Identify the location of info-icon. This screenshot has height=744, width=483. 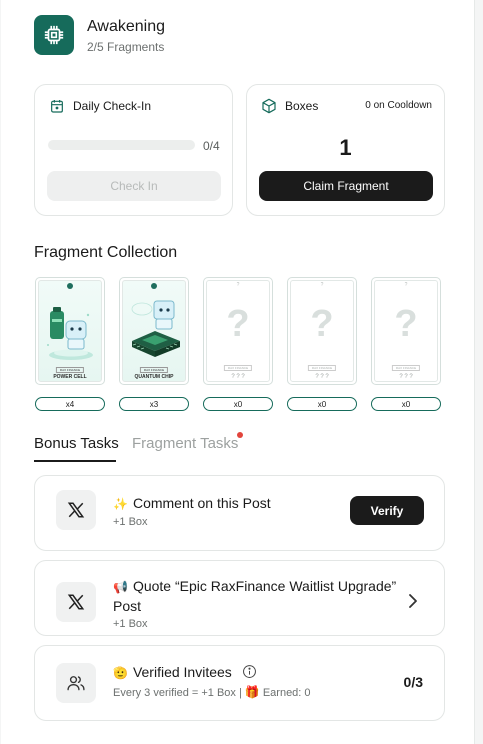
(249, 671).